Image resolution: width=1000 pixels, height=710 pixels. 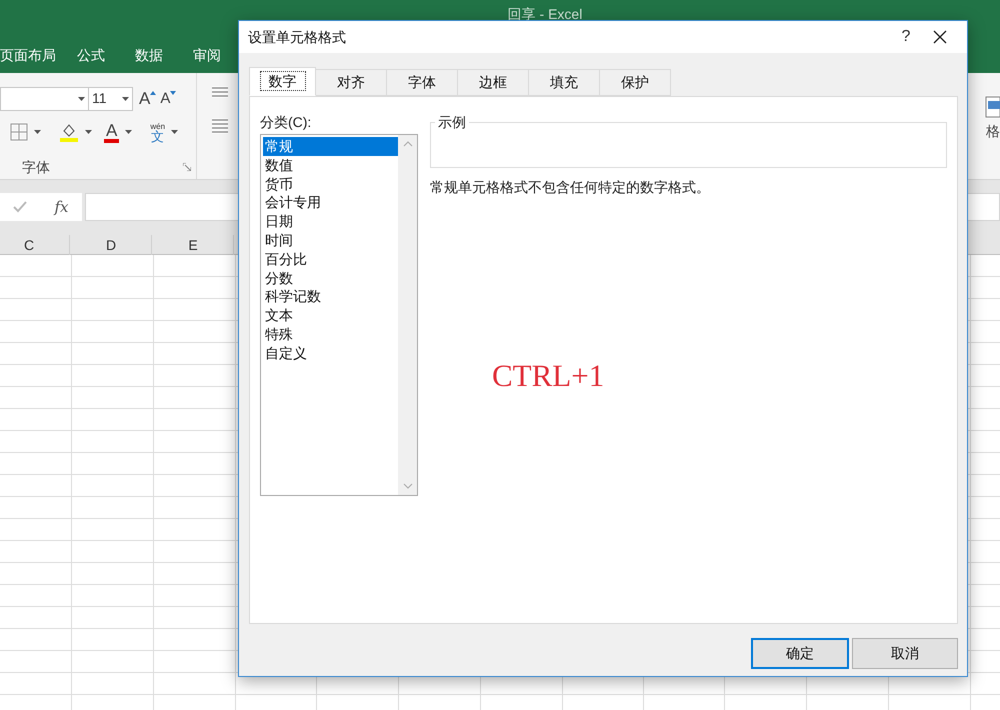 I want to click on category-item: 数值, so click(x=330, y=165).